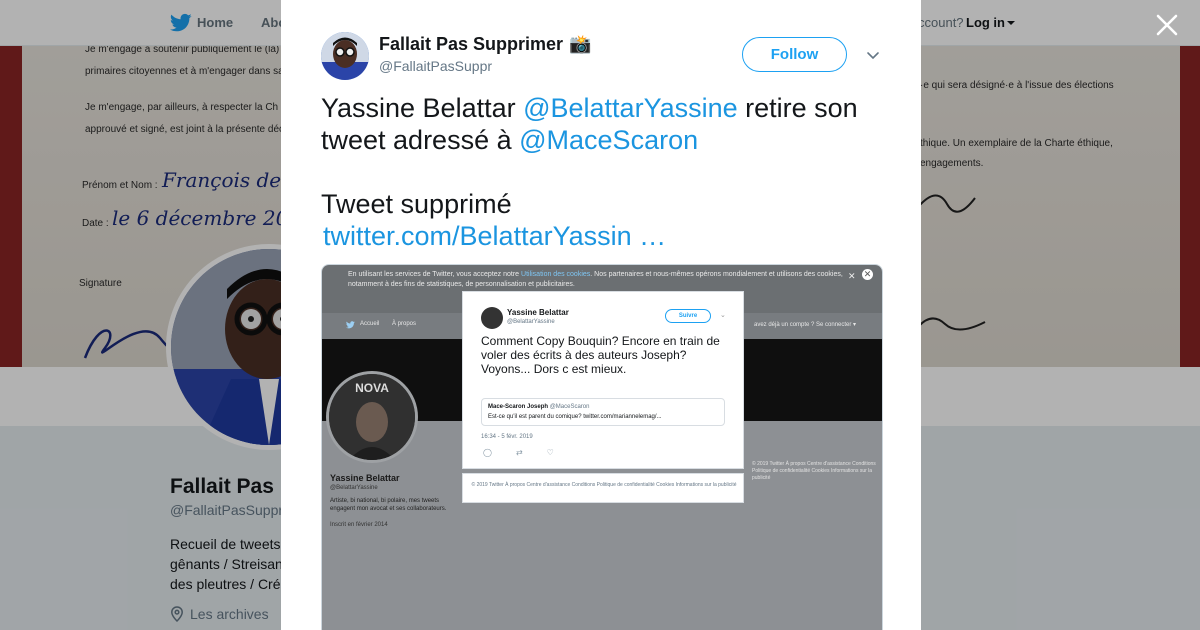 Image resolution: width=1200 pixels, height=630 pixels. Describe the element at coordinates (580, 44) in the screenshot. I see `camera-flash-emoji: 📸` at that location.